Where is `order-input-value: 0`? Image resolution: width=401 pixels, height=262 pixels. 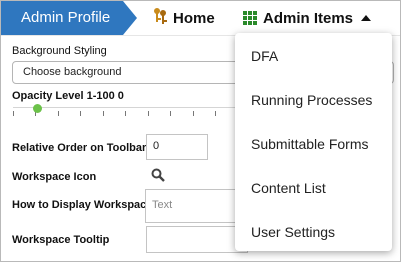
order-input-value: 0 is located at coordinates (156, 146).